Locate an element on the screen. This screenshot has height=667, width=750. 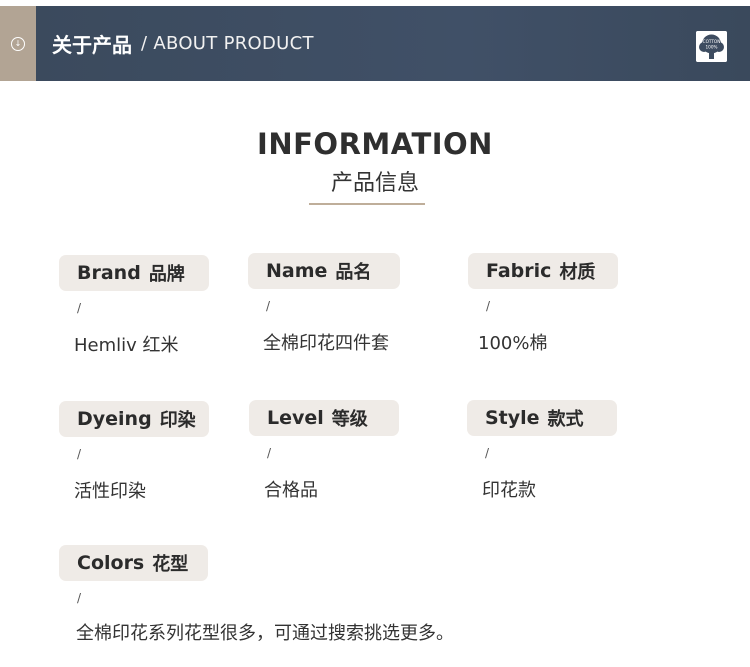
label-en: Brand is located at coordinates (109, 273).